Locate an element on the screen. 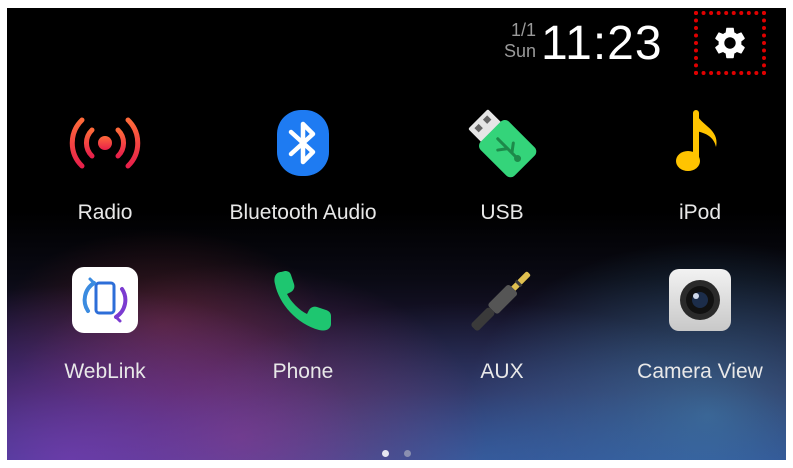 This screenshot has height=468, width=793. bluetooth-icon is located at coordinates (303, 143).